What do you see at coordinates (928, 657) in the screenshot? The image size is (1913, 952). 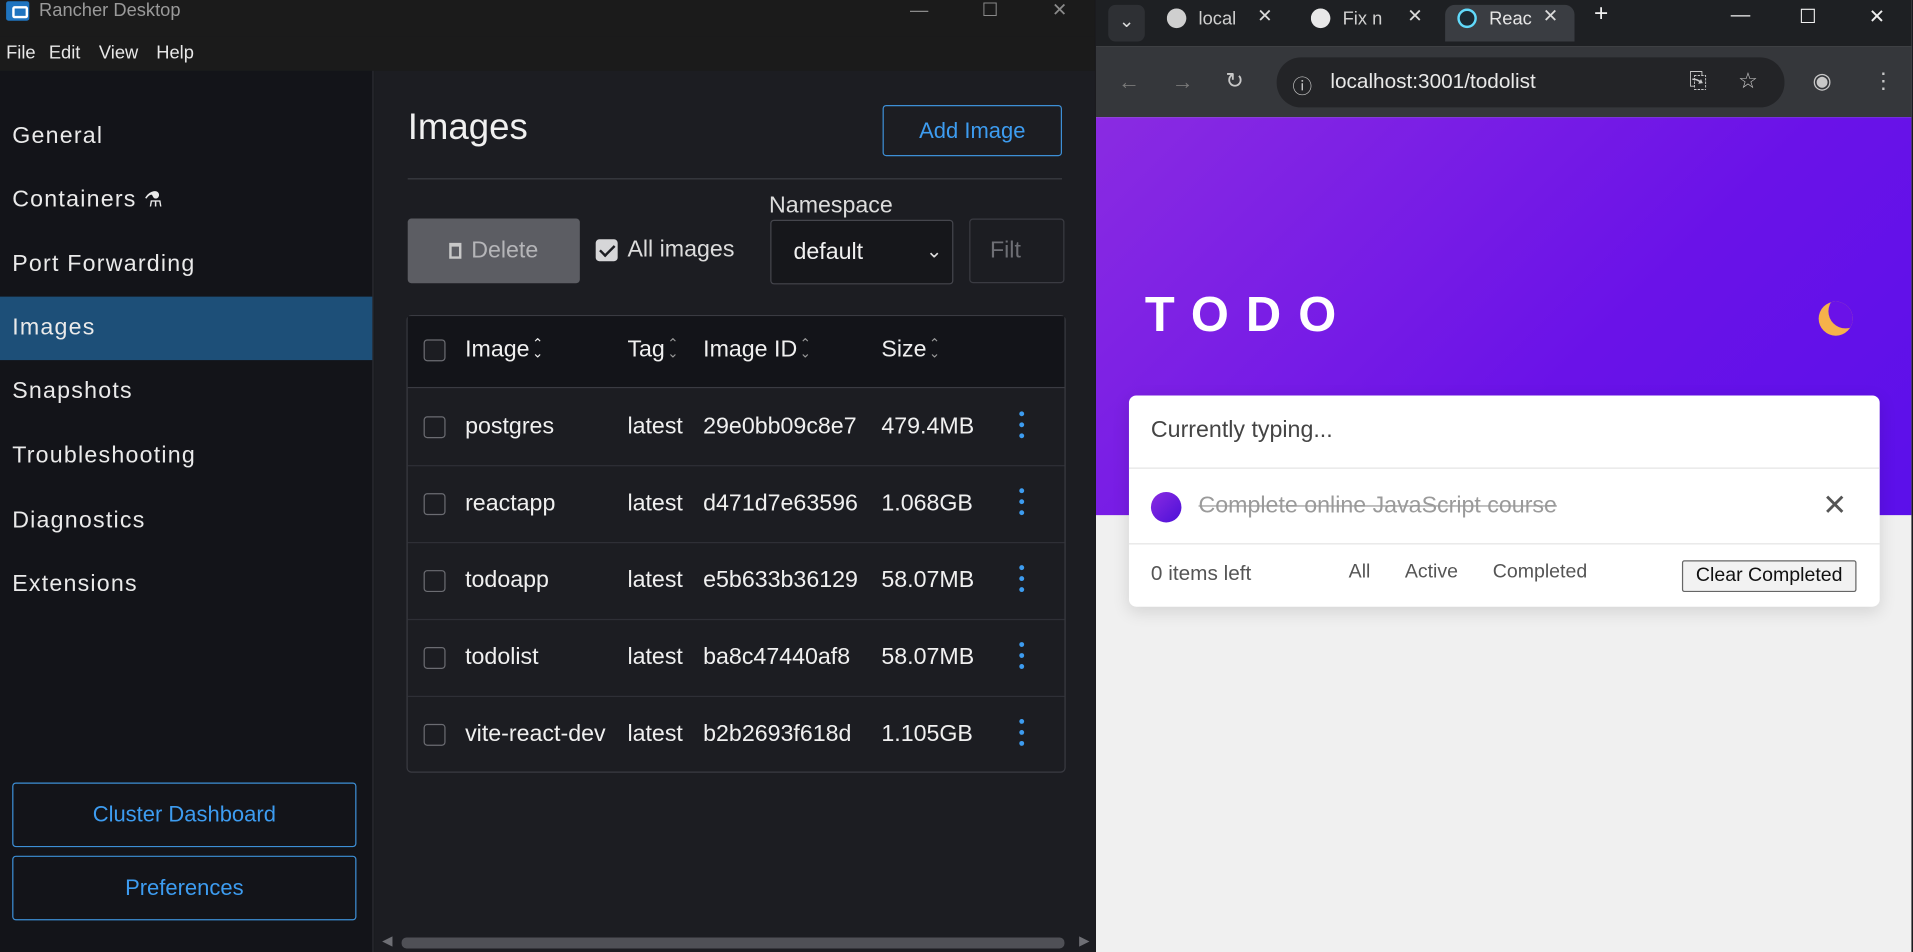 I see `image-size: 58.07MB` at bounding box center [928, 657].